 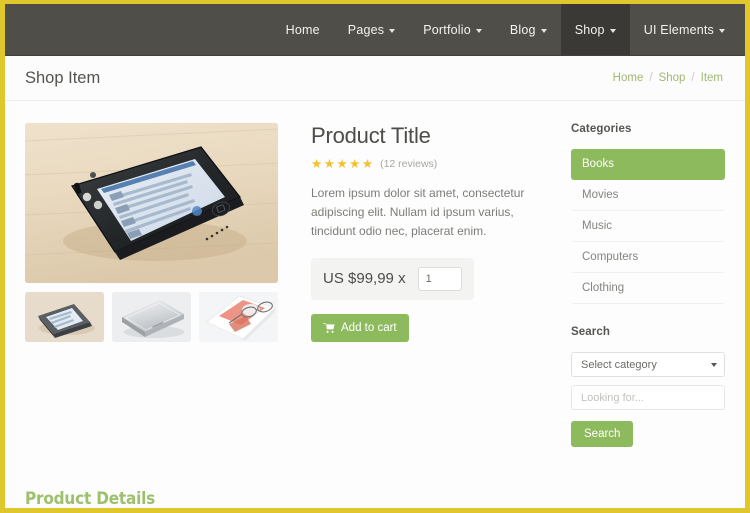 What do you see at coordinates (371, 135) in the screenshot?
I see `product-title: Product Title` at bounding box center [371, 135].